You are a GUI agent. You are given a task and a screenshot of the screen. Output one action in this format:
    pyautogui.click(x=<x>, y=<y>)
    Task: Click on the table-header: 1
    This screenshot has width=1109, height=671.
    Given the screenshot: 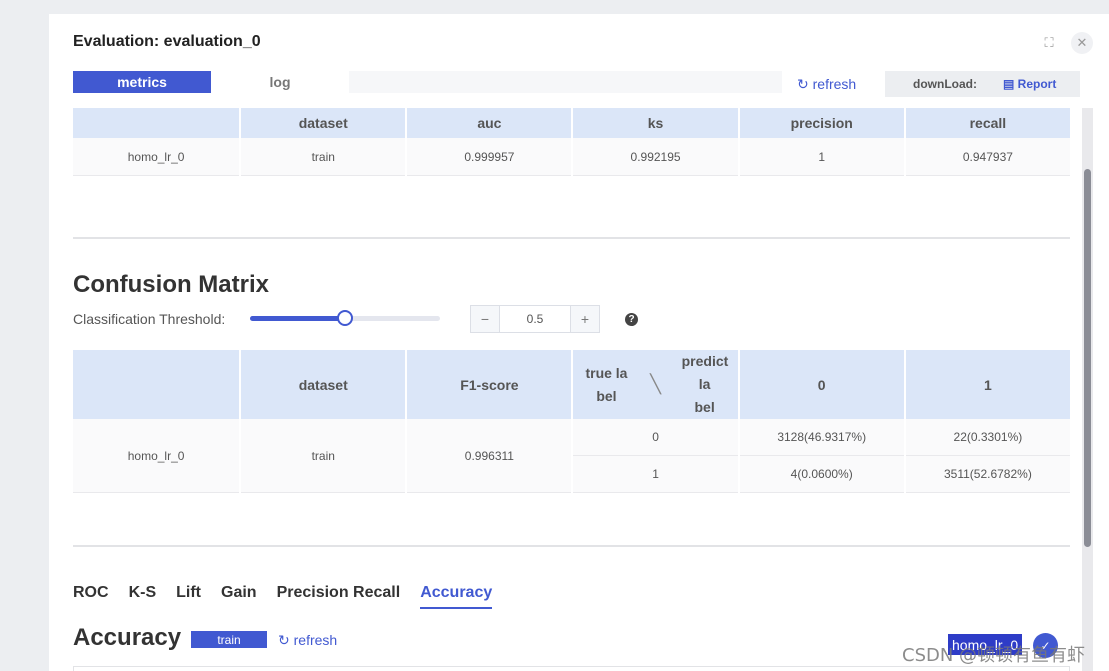 What is the action you would take?
    pyautogui.click(x=987, y=384)
    